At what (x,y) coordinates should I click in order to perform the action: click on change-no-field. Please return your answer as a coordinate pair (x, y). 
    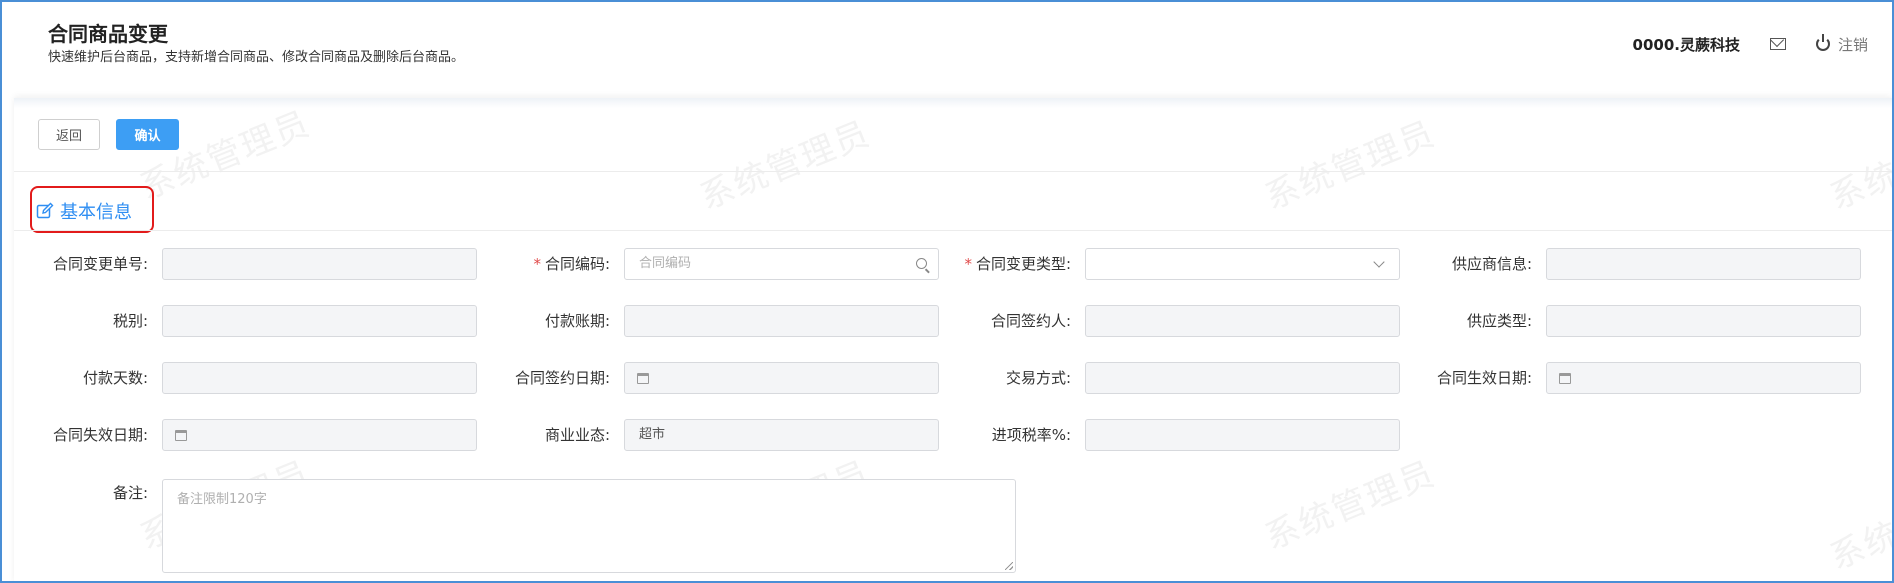
    Looking at the image, I should click on (319, 264).